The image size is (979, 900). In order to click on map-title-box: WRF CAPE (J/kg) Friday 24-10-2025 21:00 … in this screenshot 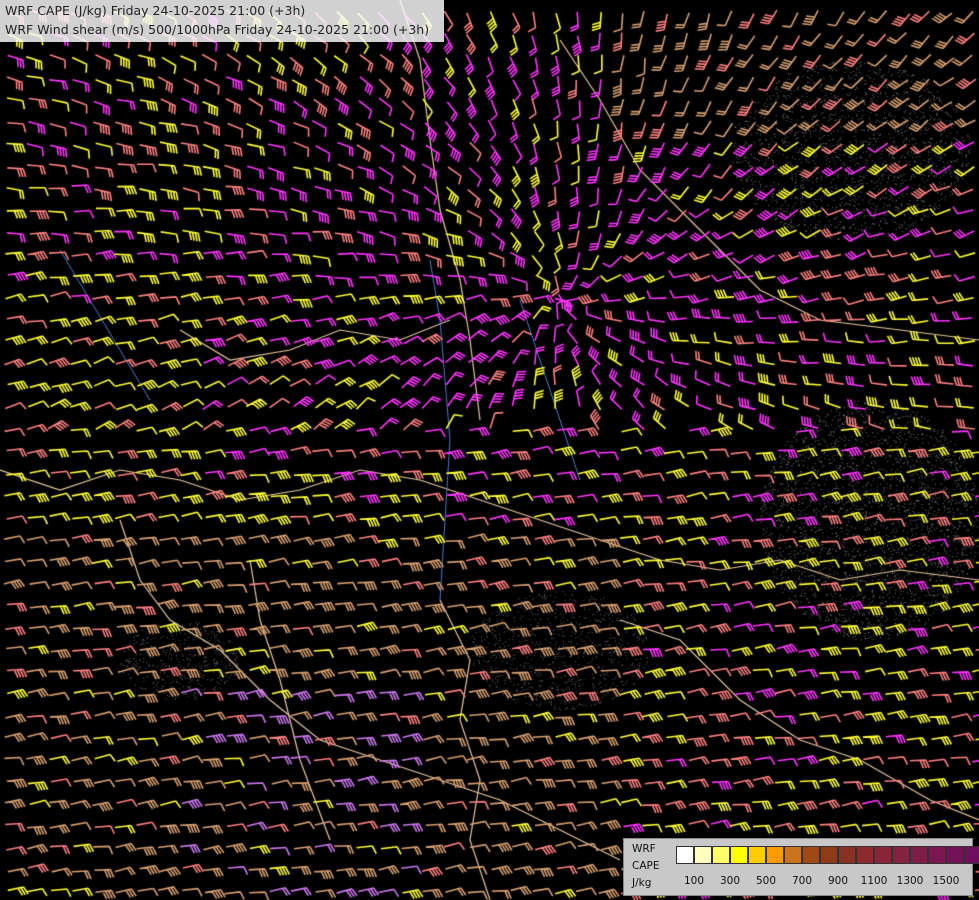, I will do `click(222, 21)`.